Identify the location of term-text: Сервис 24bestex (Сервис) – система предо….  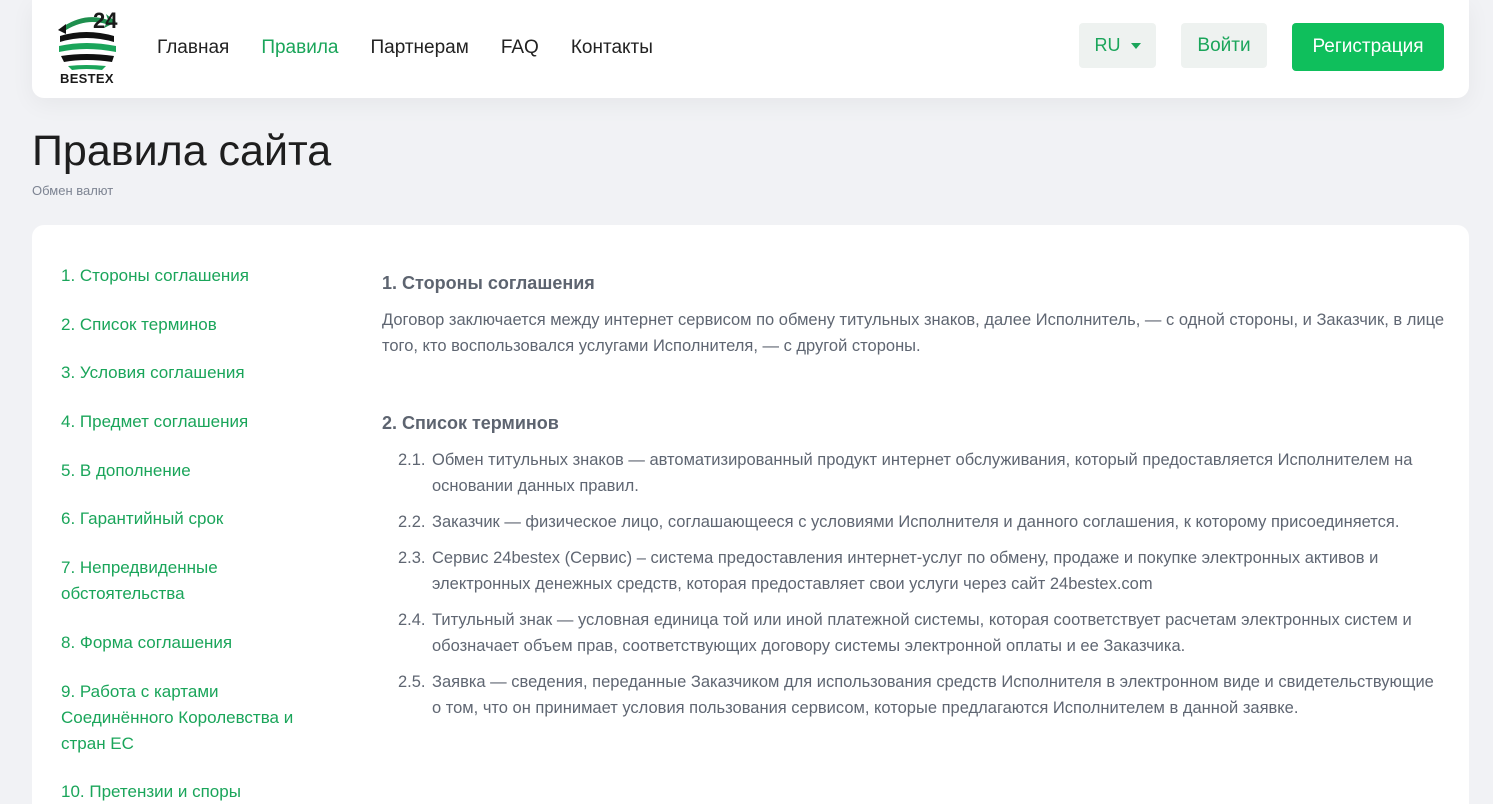
(905, 571).